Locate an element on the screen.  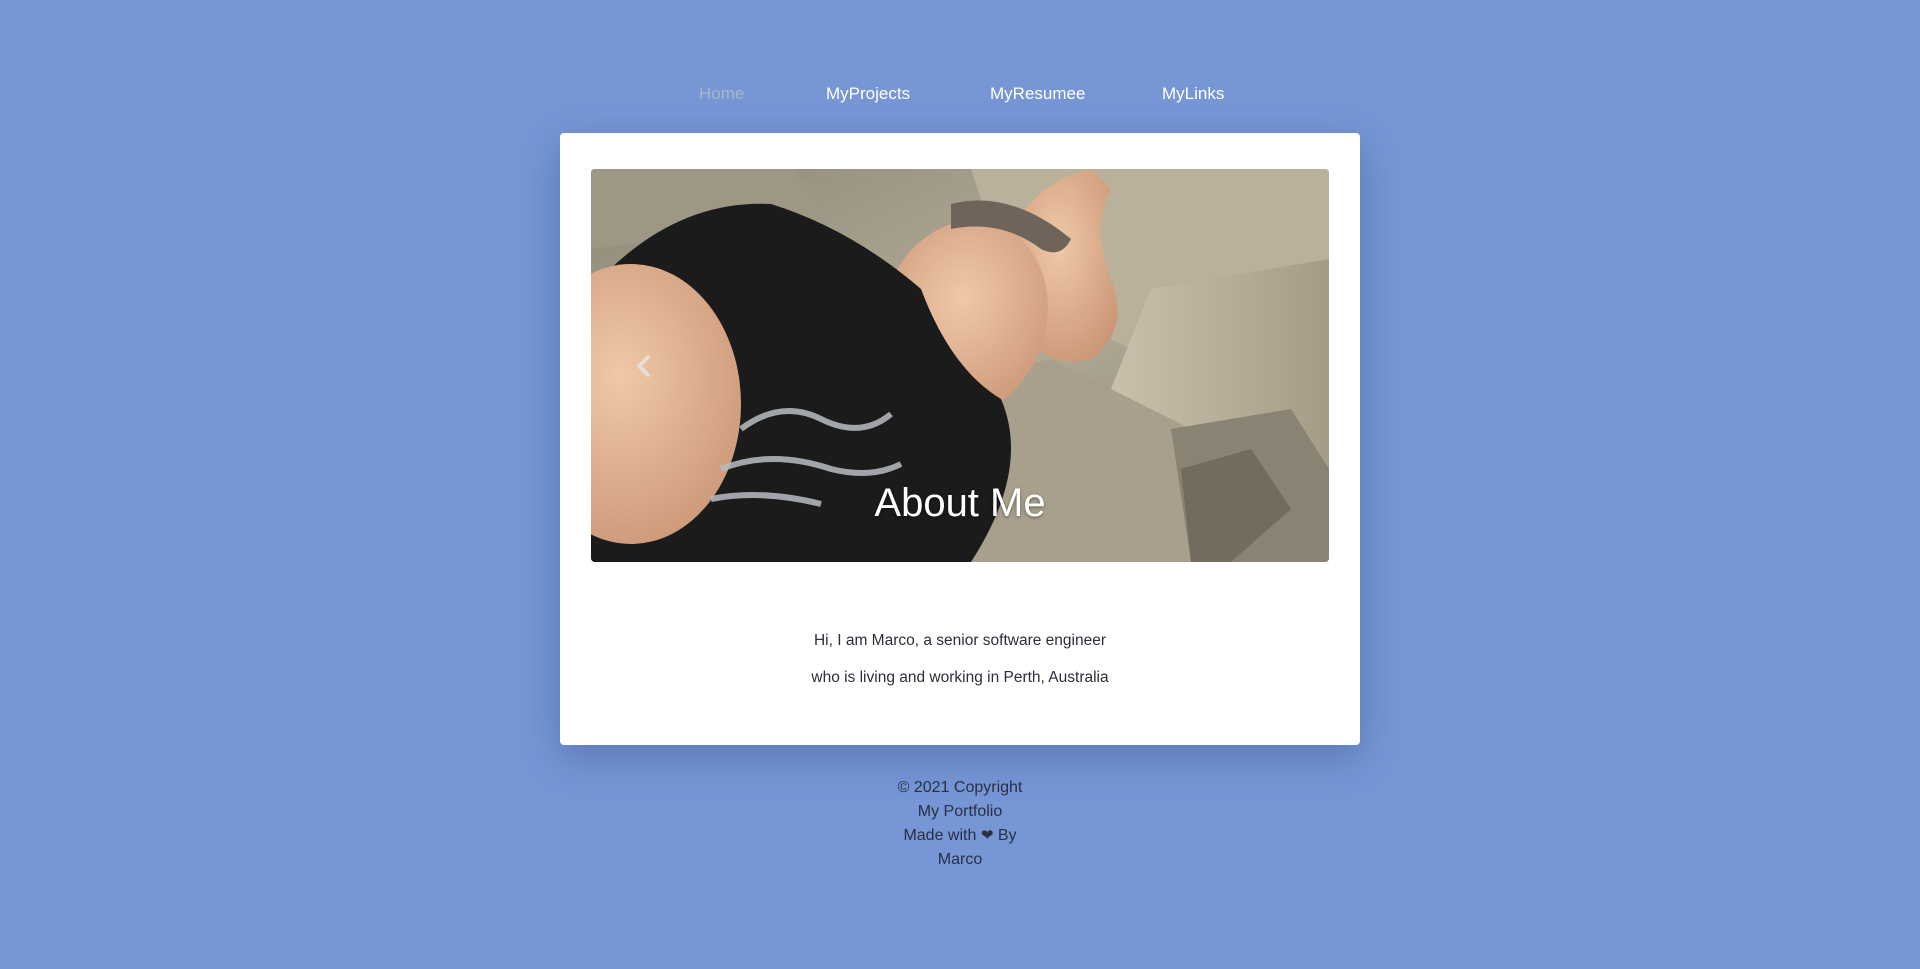
chevron-left-icon is located at coordinates (643, 366).